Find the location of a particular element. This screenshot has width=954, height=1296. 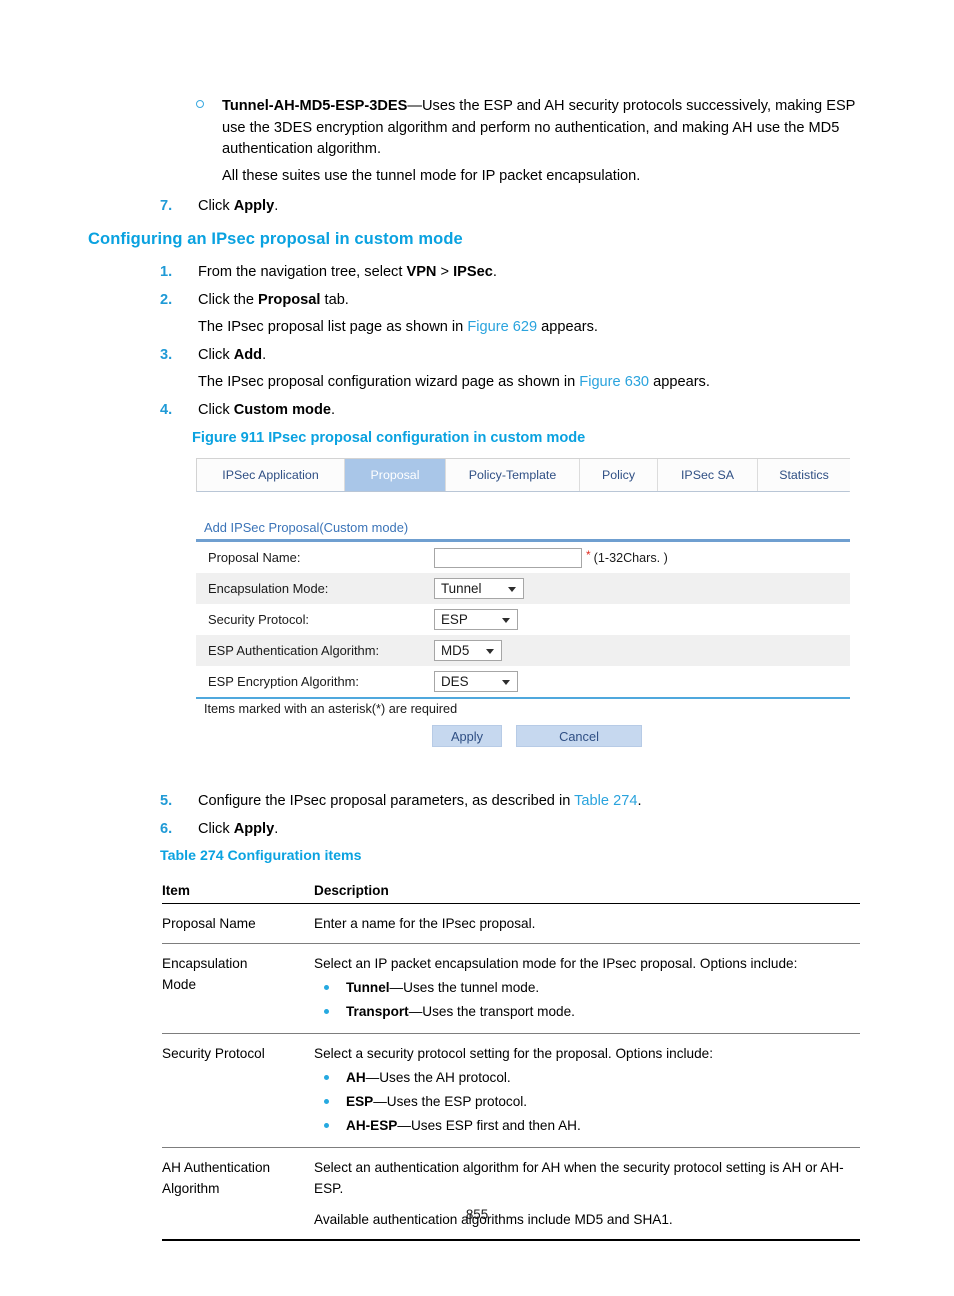

encapsulation-mode-value: Tunnel is located at coordinates (461, 588).